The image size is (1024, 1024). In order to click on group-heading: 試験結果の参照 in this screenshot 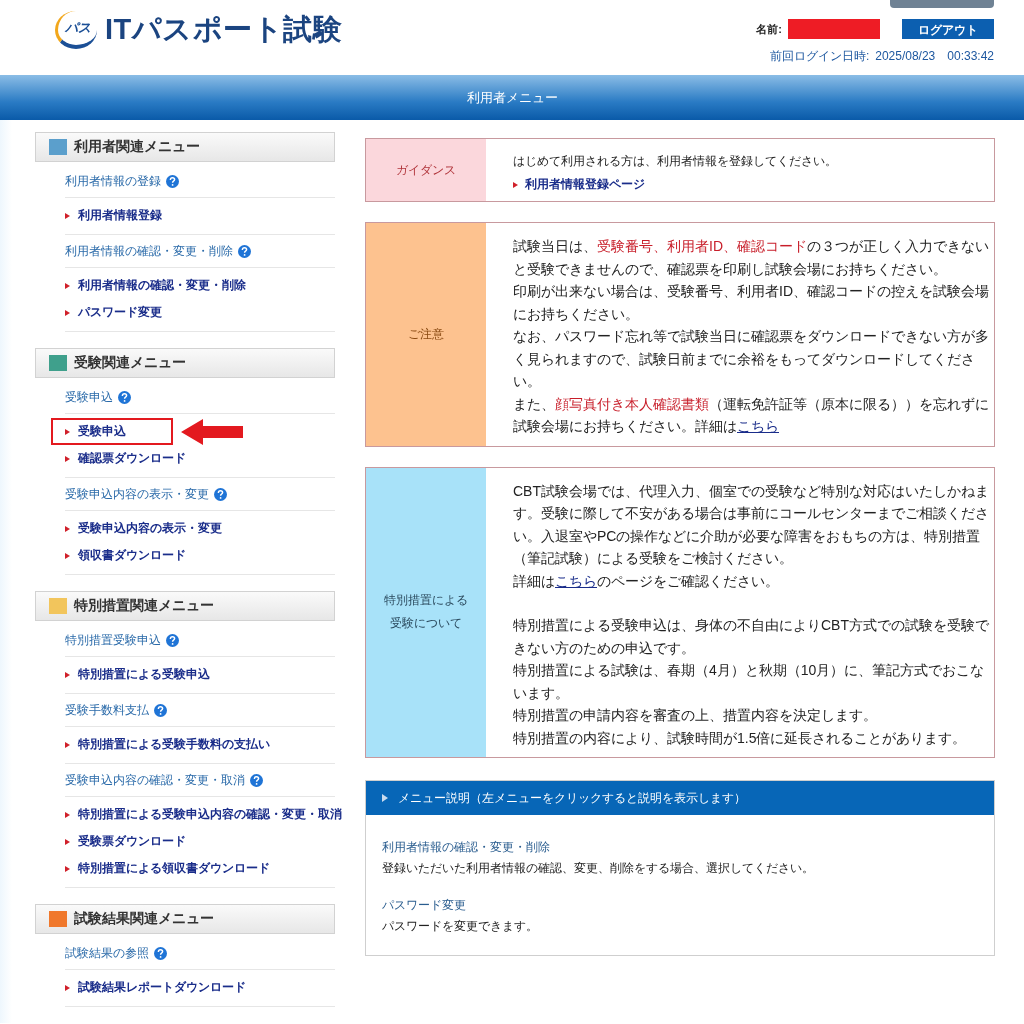, I will do `click(107, 953)`.